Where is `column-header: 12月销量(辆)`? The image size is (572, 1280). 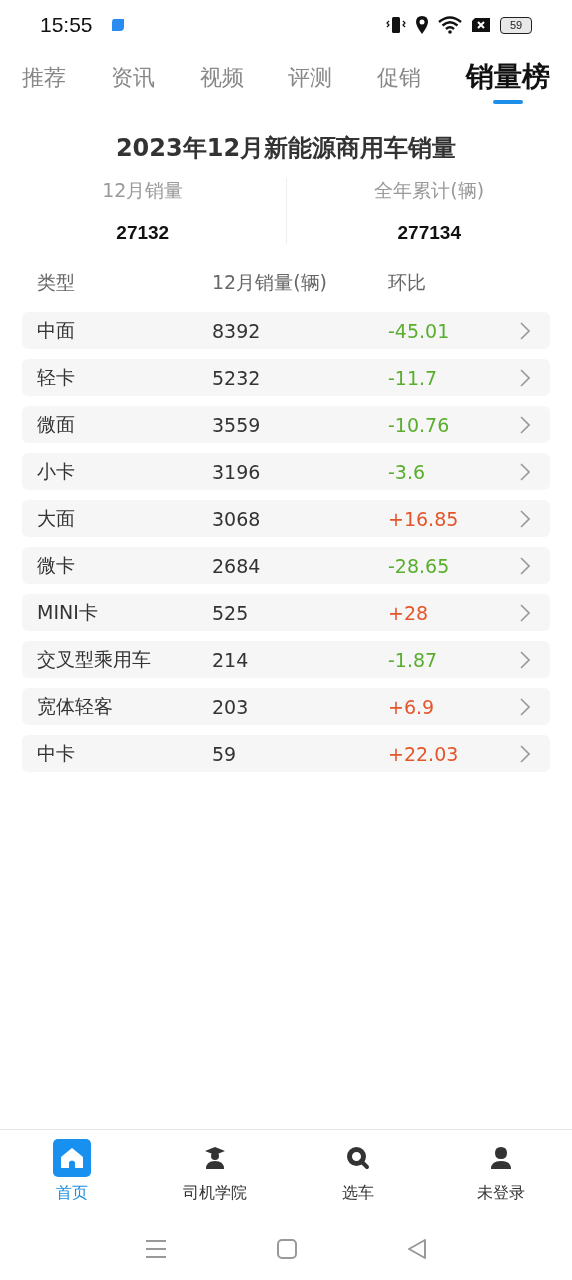 column-header: 12月销量(辆) is located at coordinates (270, 282).